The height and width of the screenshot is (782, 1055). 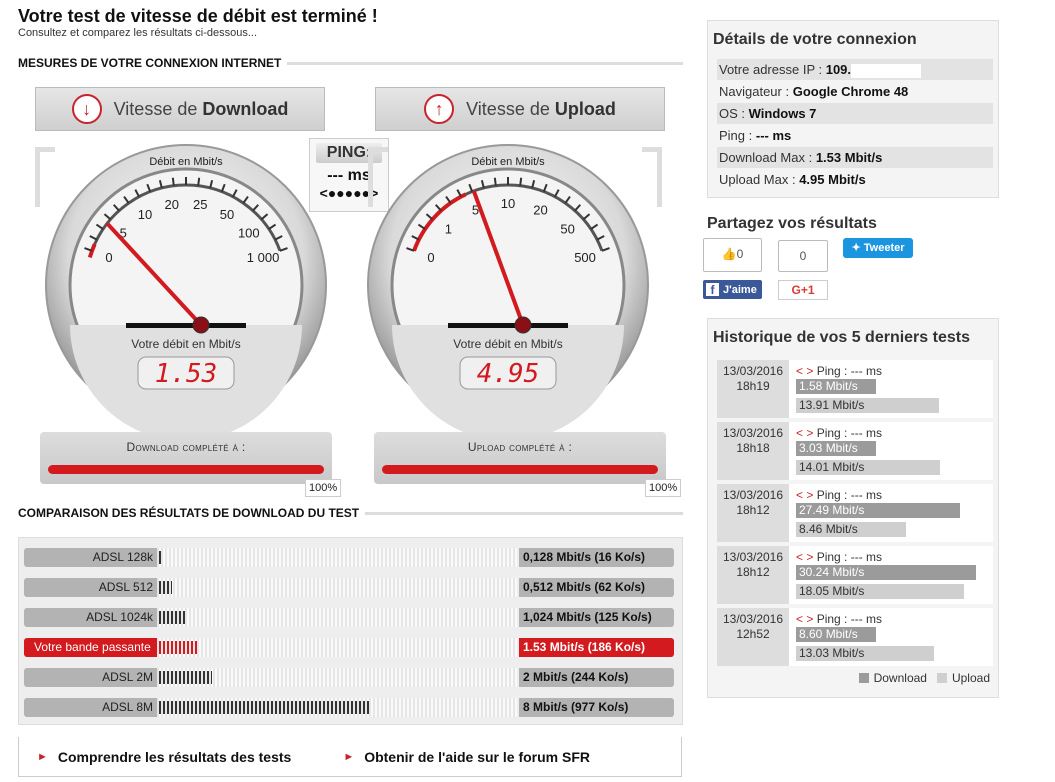 What do you see at coordinates (596, 677) in the screenshot?
I see `comparison-value: 2 Mbit/s (244 Ko/s)` at bounding box center [596, 677].